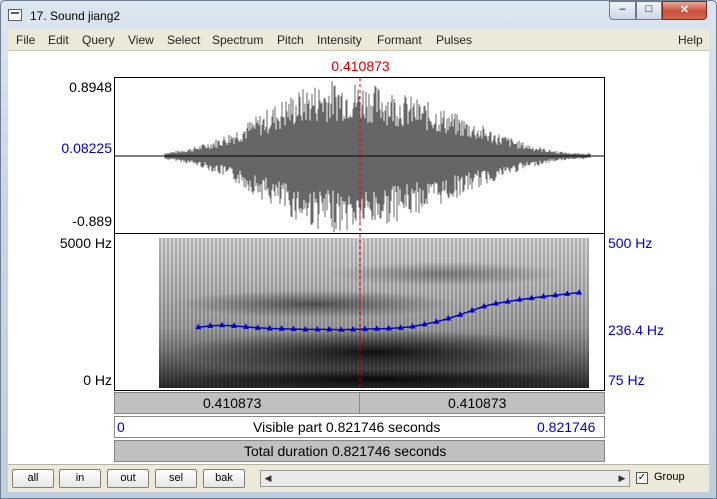 The width and height of the screenshot is (717, 499). What do you see at coordinates (358, 15) in the screenshot?
I see `title-bar: 17. Sound jiang2 – □ ✕` at bounding box center [358, 15].